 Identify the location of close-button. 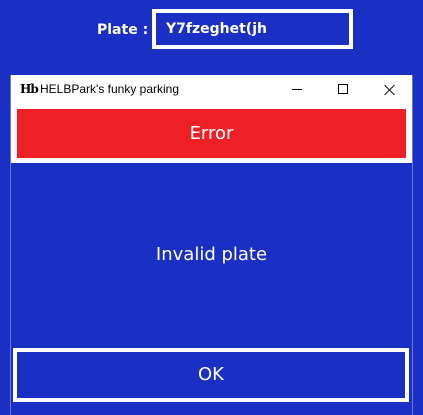
(389, 89).